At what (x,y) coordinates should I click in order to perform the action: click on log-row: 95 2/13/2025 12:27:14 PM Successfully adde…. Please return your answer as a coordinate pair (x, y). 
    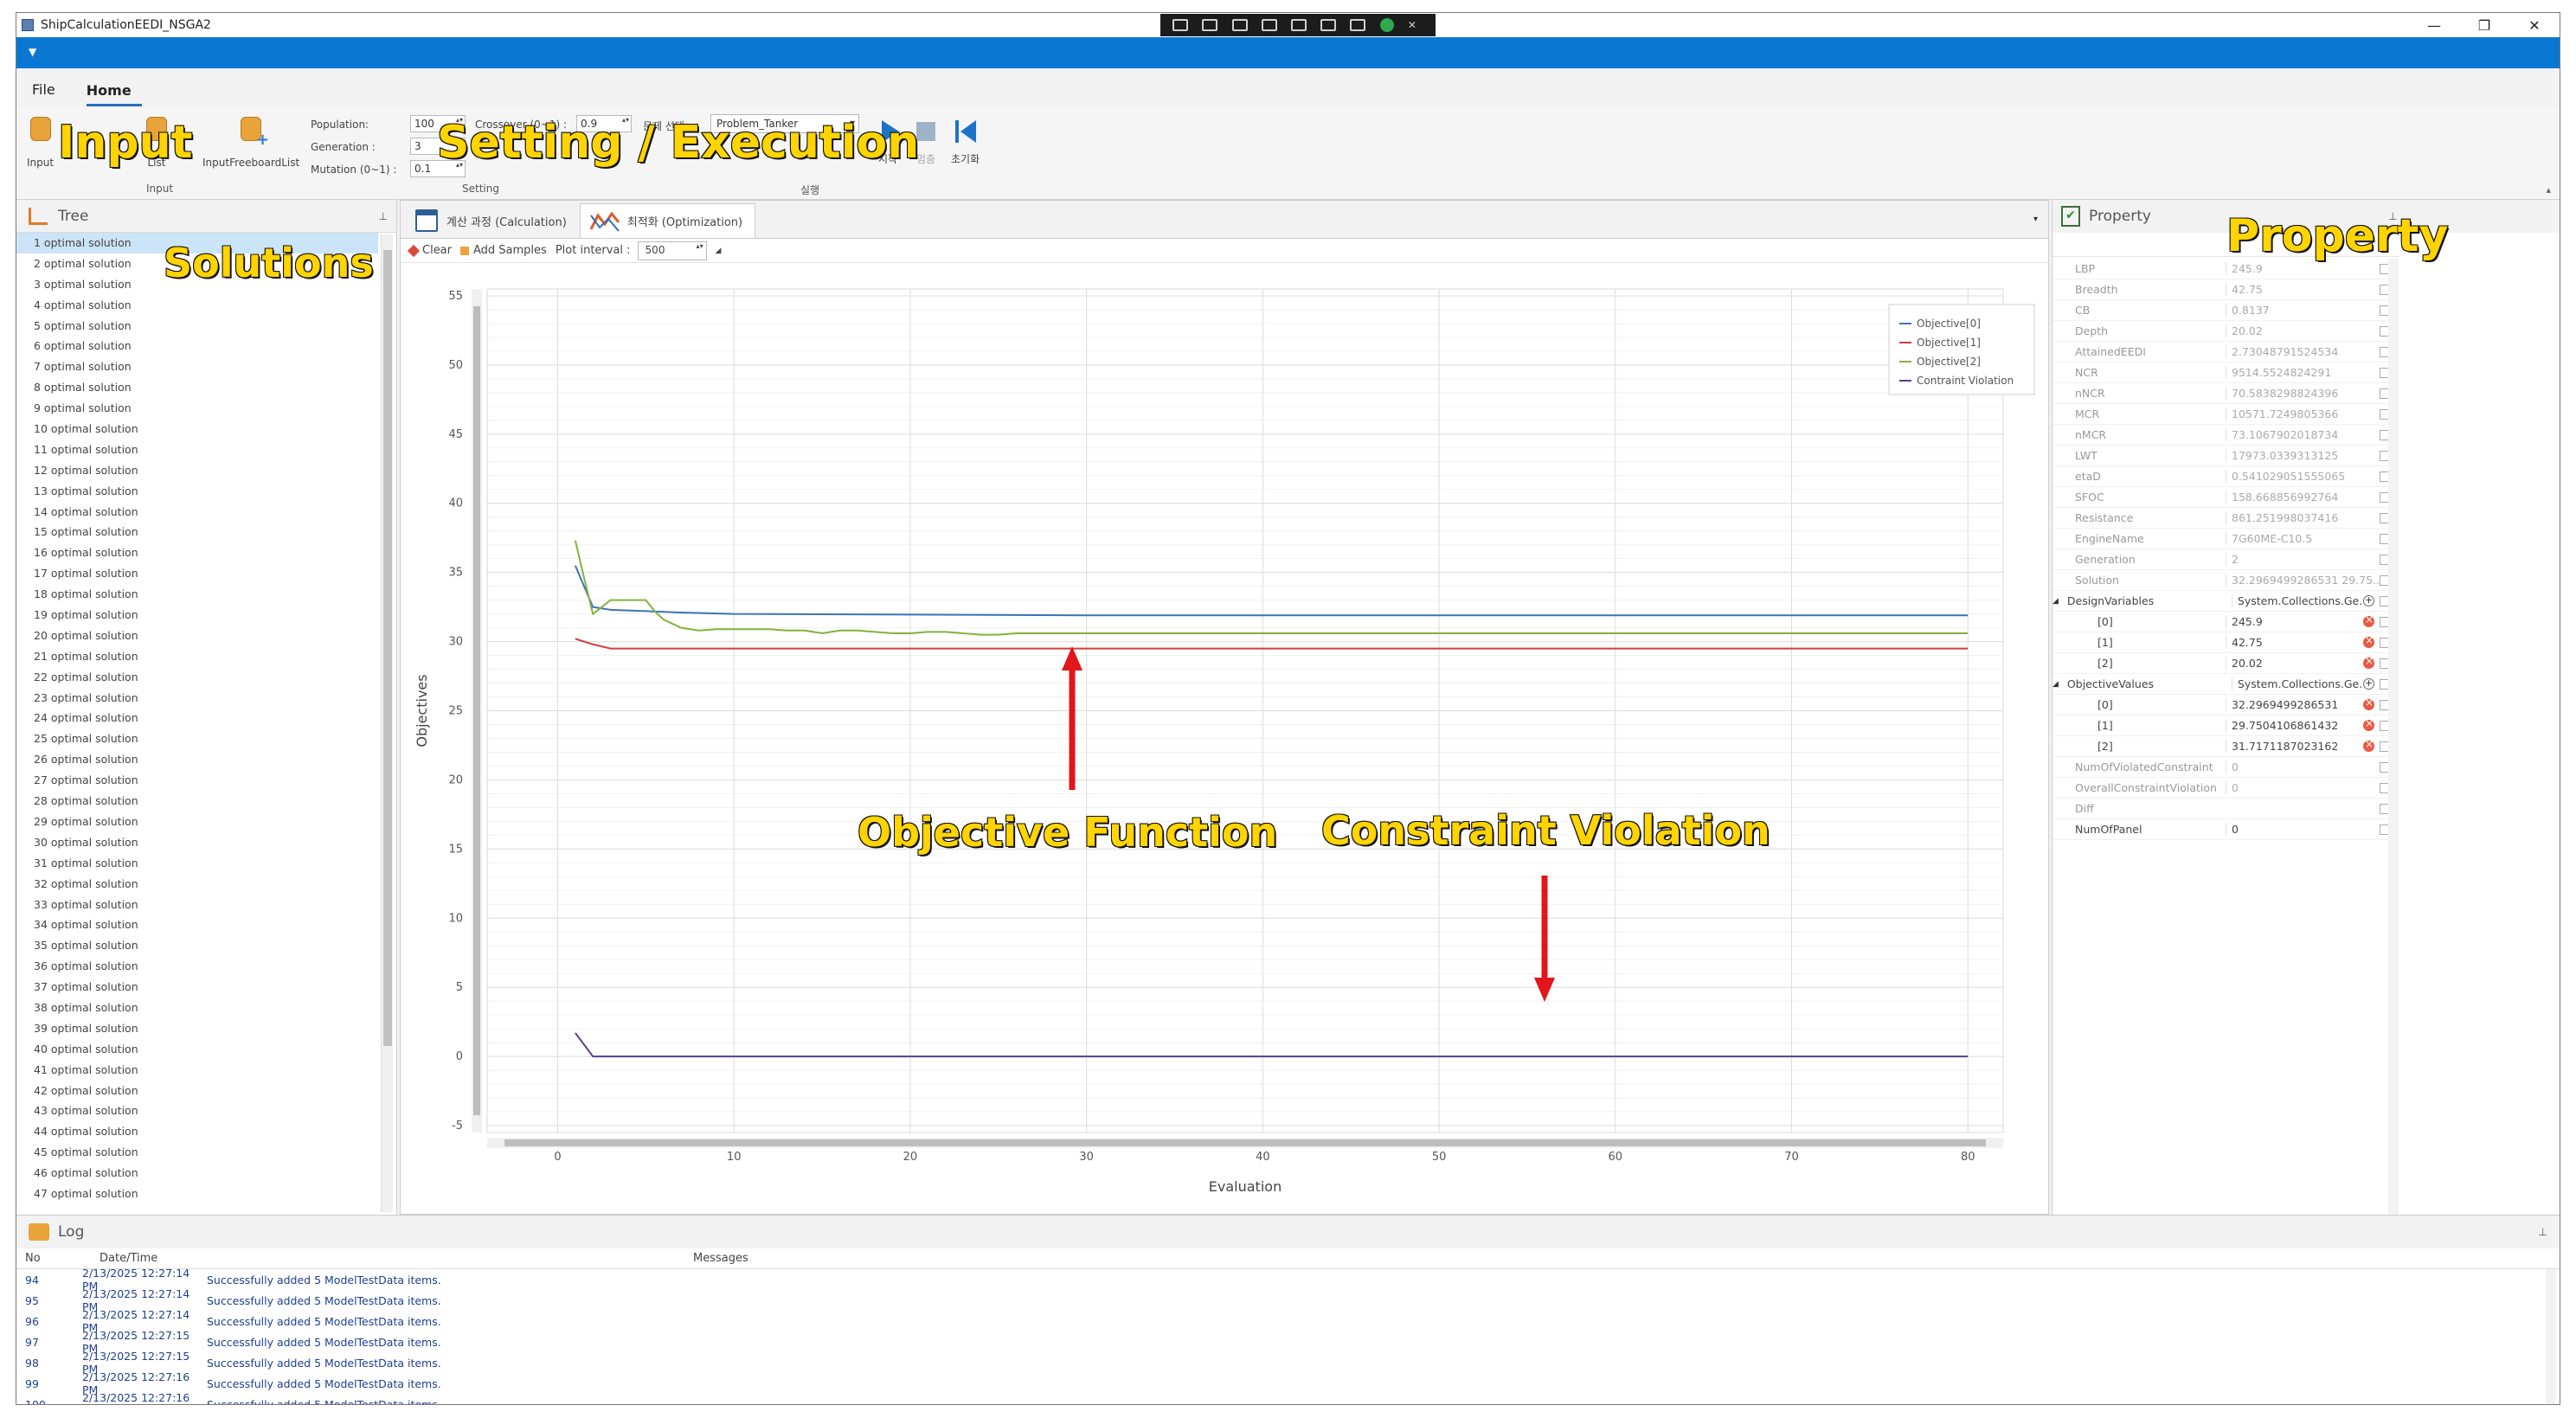
    Looking at the image, I should click on (1288, 1300).